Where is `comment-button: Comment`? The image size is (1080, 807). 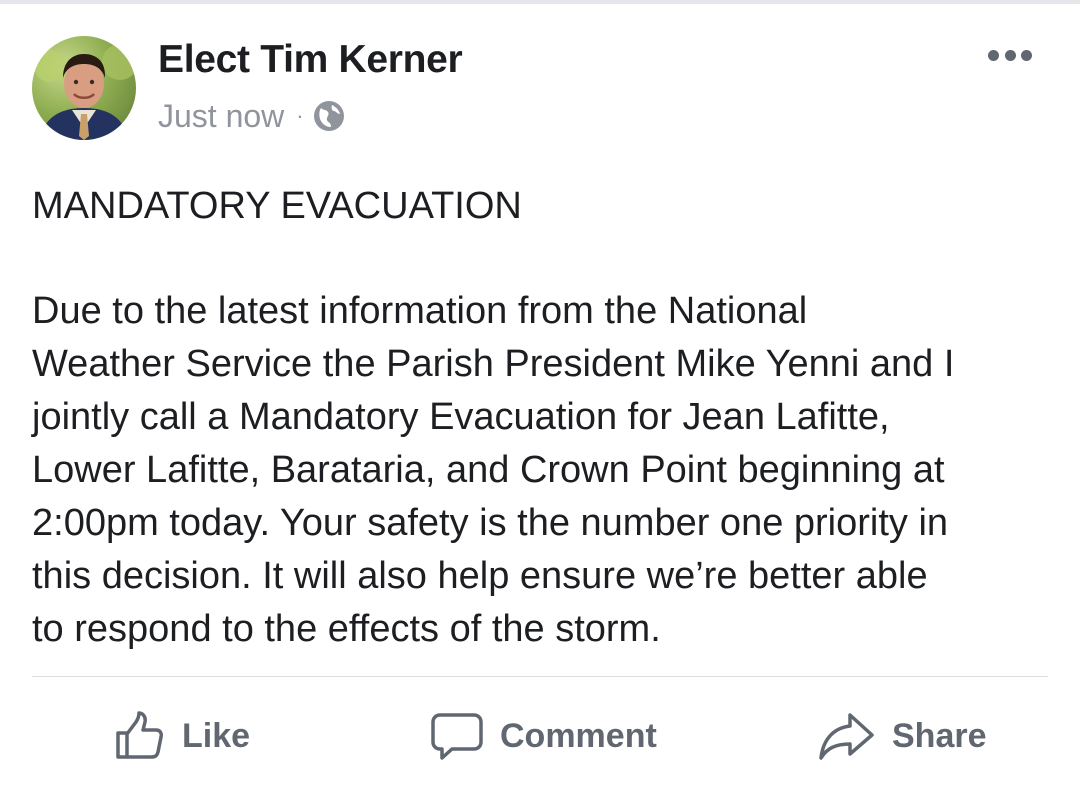
comment-button: Comment is located at coordinates (543, 736).